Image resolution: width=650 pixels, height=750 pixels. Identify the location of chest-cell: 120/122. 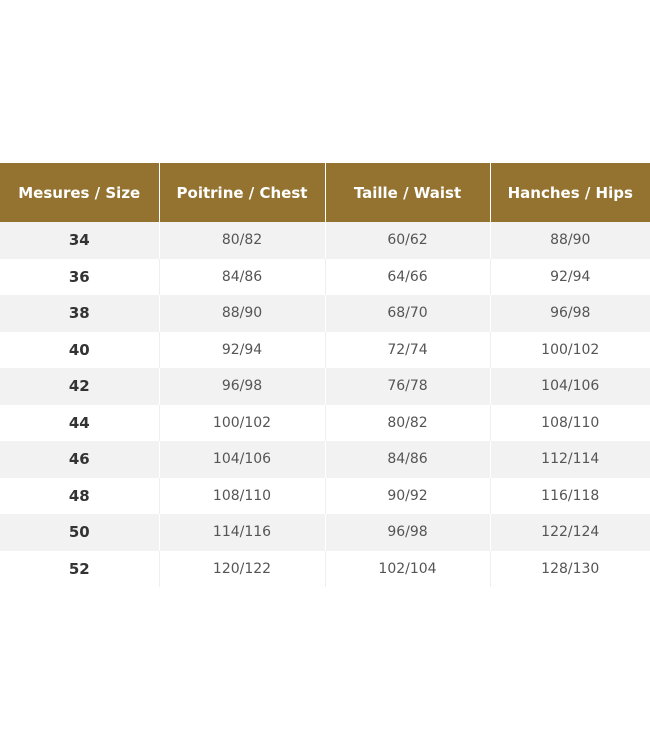
(241, 568).